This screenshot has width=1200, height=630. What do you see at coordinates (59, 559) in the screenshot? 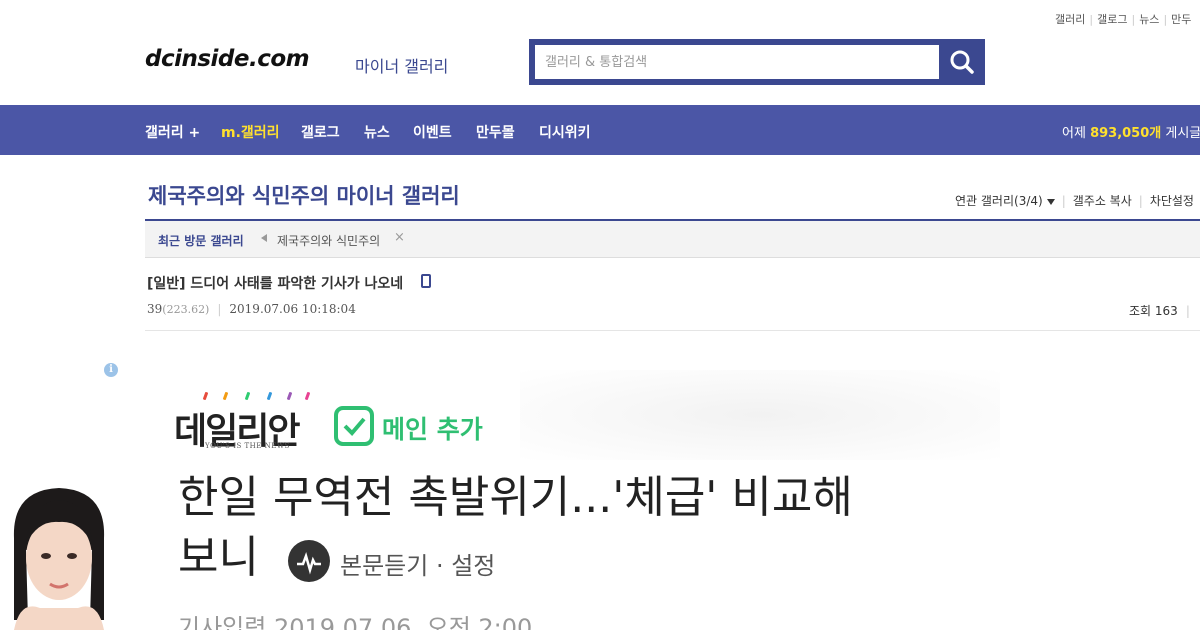
I see `portrait-image` at bounding box center [59, 559].